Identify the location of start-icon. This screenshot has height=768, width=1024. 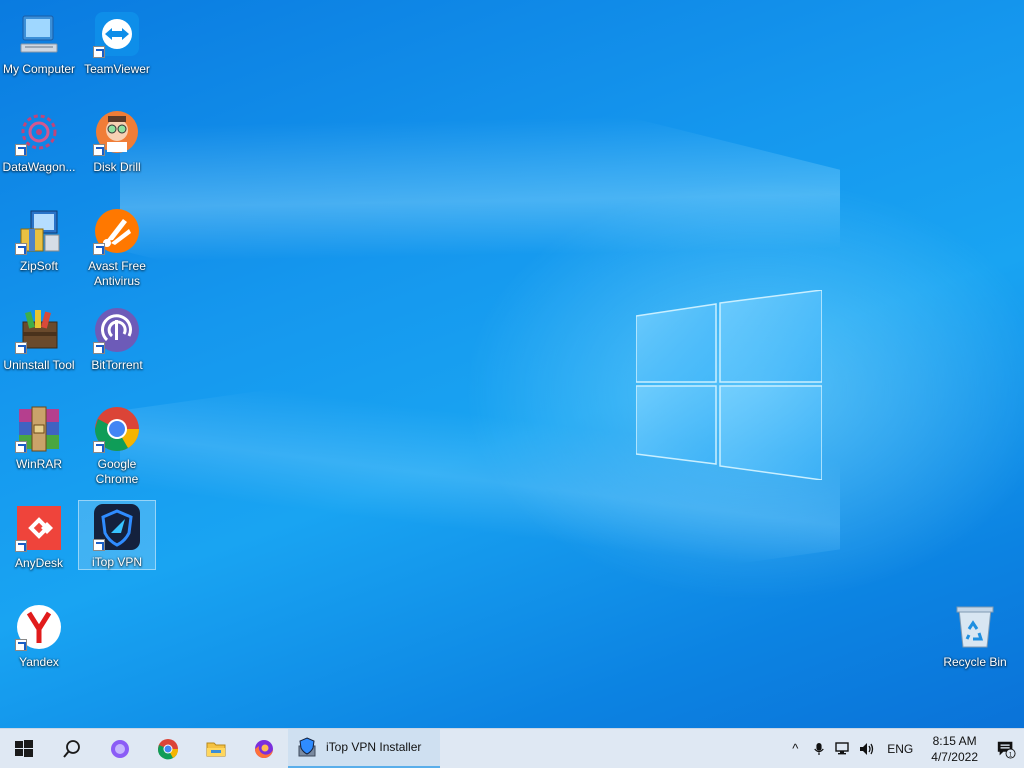
(24, 748).